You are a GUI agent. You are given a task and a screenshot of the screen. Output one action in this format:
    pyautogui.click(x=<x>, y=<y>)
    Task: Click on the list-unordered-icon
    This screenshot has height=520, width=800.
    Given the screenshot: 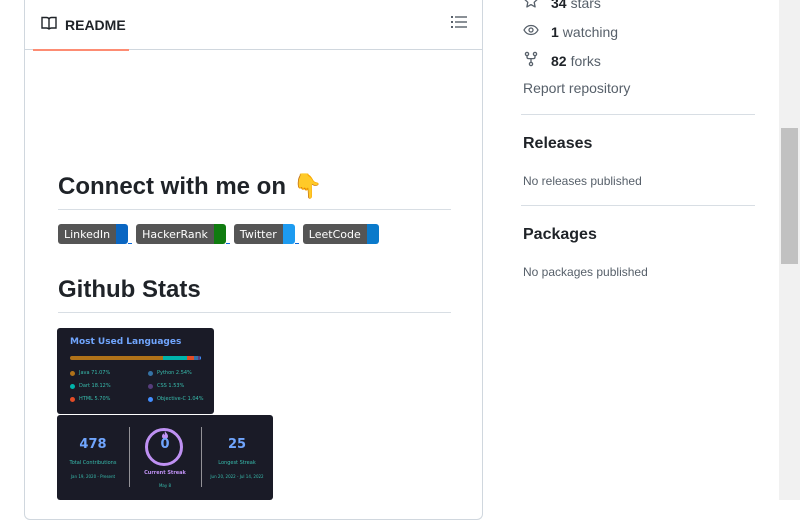 What is the action you would take?
    pyautogui.click(x=459, y=24)
    